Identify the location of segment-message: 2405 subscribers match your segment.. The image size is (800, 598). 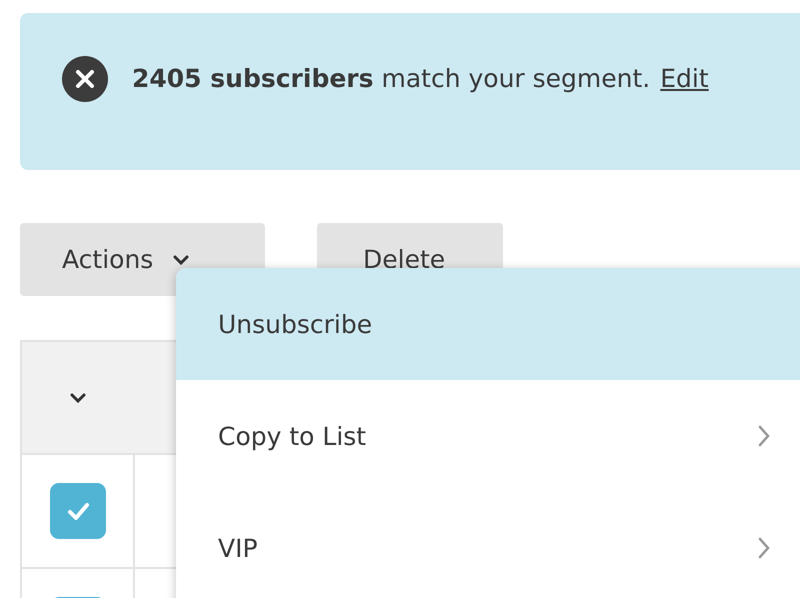
(391, 79).